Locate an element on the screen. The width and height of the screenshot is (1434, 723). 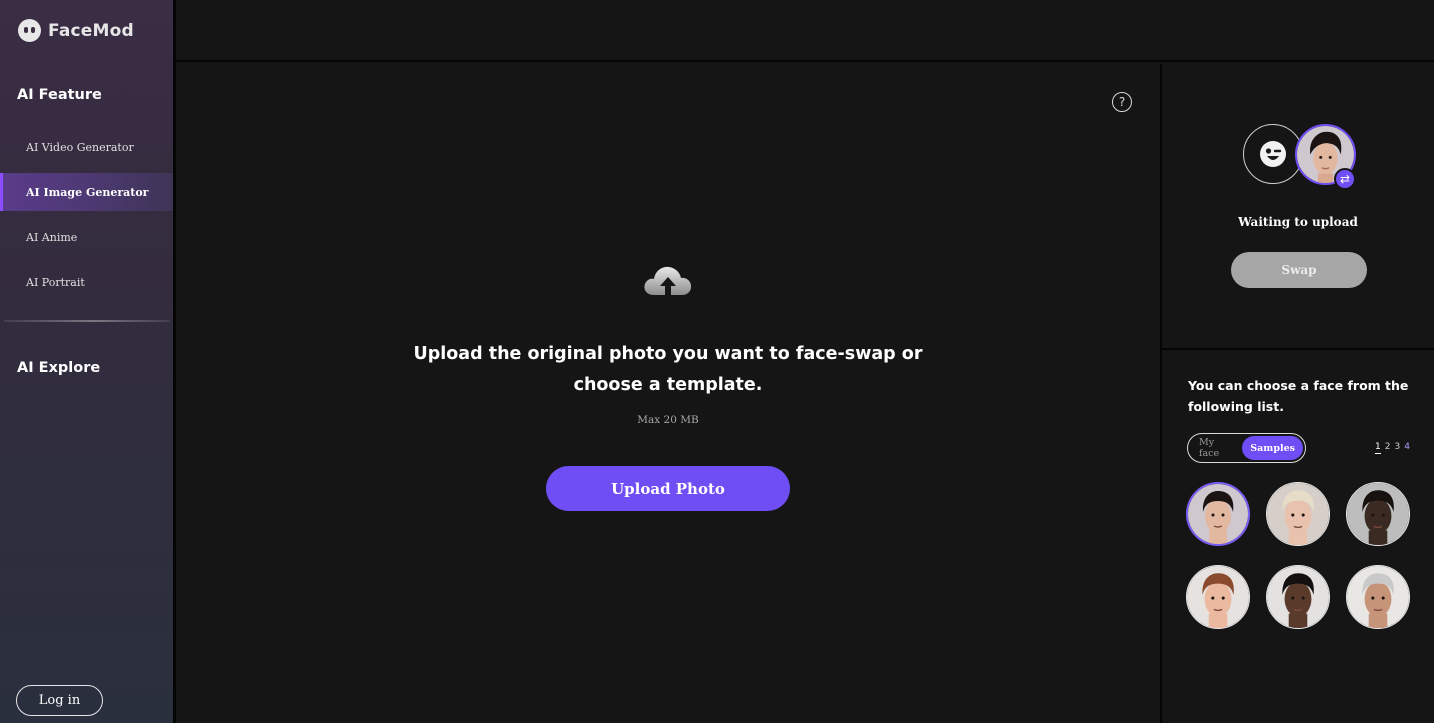
swap-arrows-icon: ⇄ is located at coordinates (1345, 179).